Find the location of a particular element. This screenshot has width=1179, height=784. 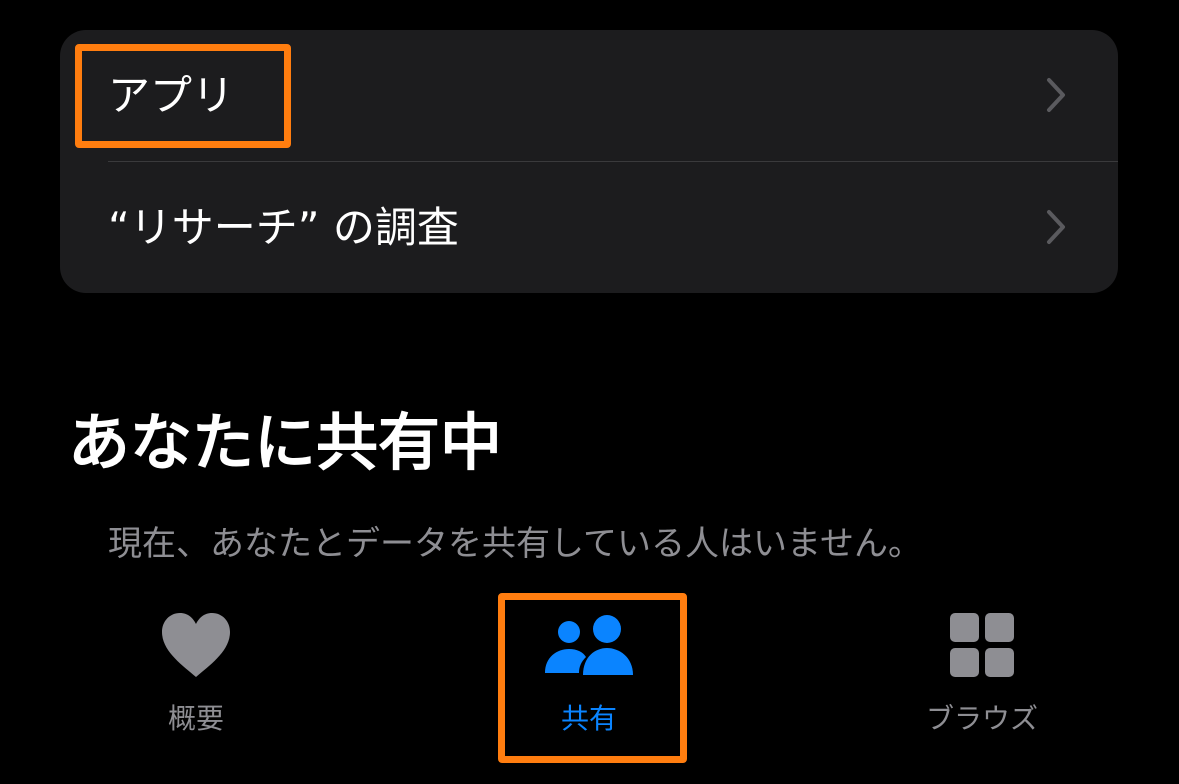

heart-icon is located at coordinates (196, 645).